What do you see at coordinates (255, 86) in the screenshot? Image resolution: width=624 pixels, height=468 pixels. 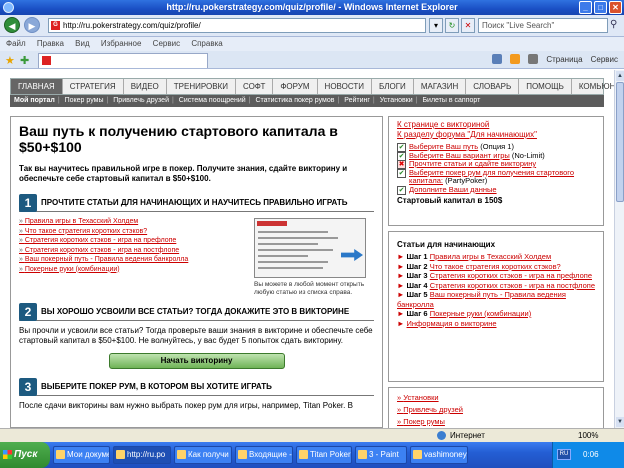 I see `nav-software: СОФТ` at bounding box center [255, 86].